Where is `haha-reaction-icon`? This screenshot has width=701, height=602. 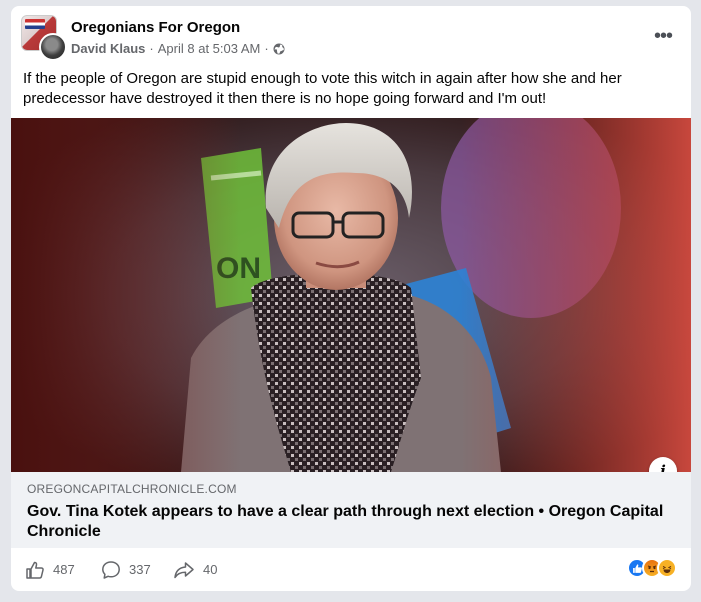 haha-reaction-icon is located at coordinates (667, 568).